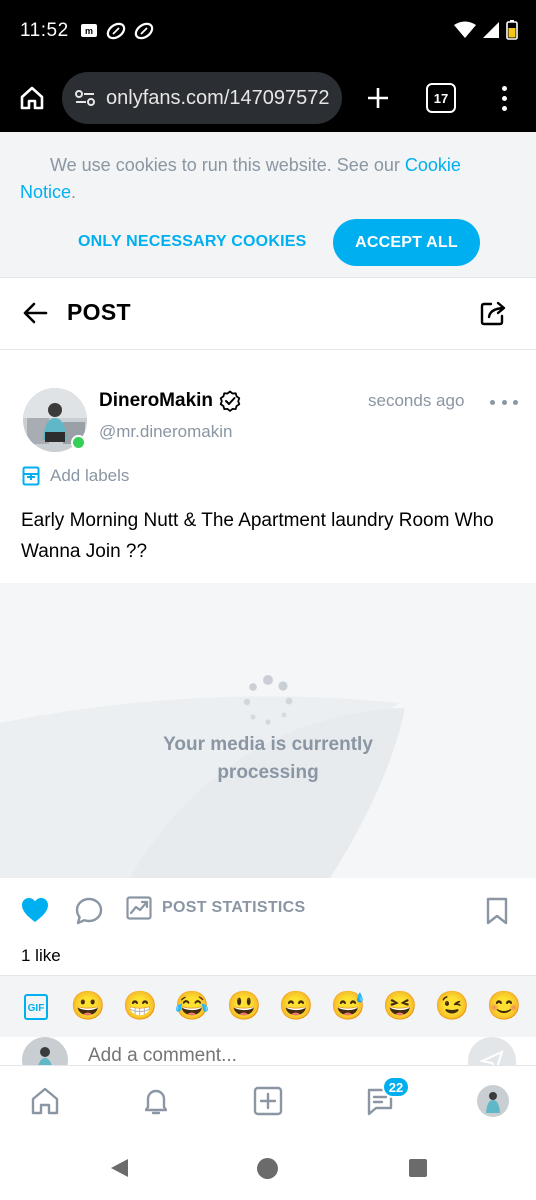  I want to click on wifi-icon, so click(465, 29).